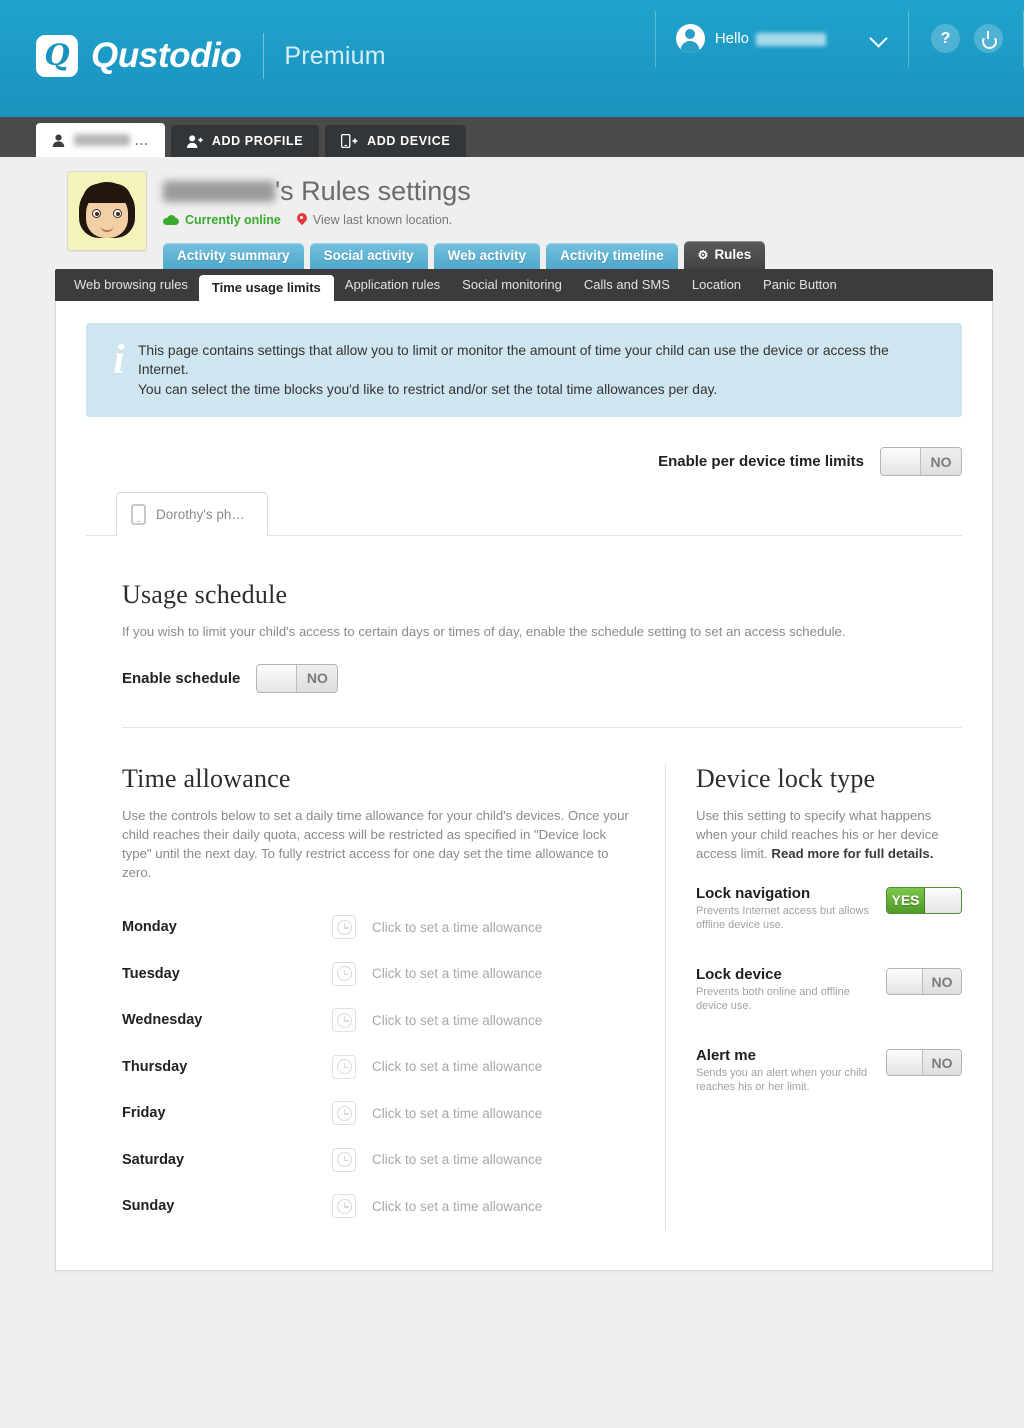  What do you see at coordinates (368, 255) in the screenshot?
I see `tab-social-activity: Social activity` at bounding box center [368, 255].